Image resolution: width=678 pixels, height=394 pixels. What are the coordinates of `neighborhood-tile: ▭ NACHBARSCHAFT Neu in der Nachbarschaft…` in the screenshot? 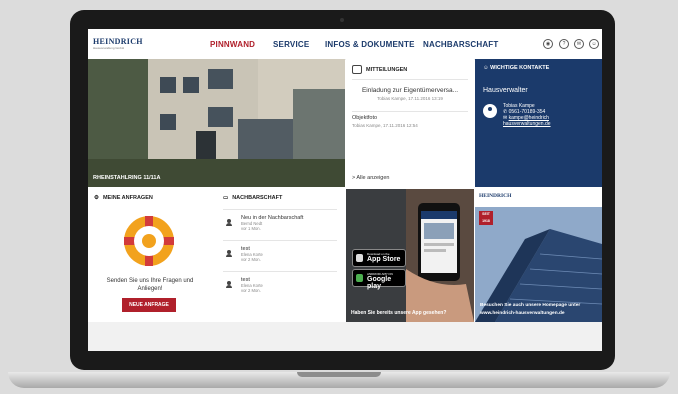 It's located at (280, 255).